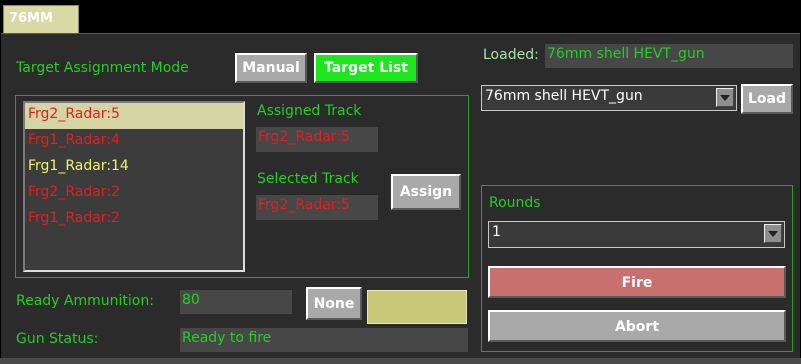 The width and height of the screenshot is (801, 364). What do you see at coordinates (669, 56) in the screenshot?
I see `loaded-value-field: 76mm shell HEVT_gun` at bounding box center [669, 56].